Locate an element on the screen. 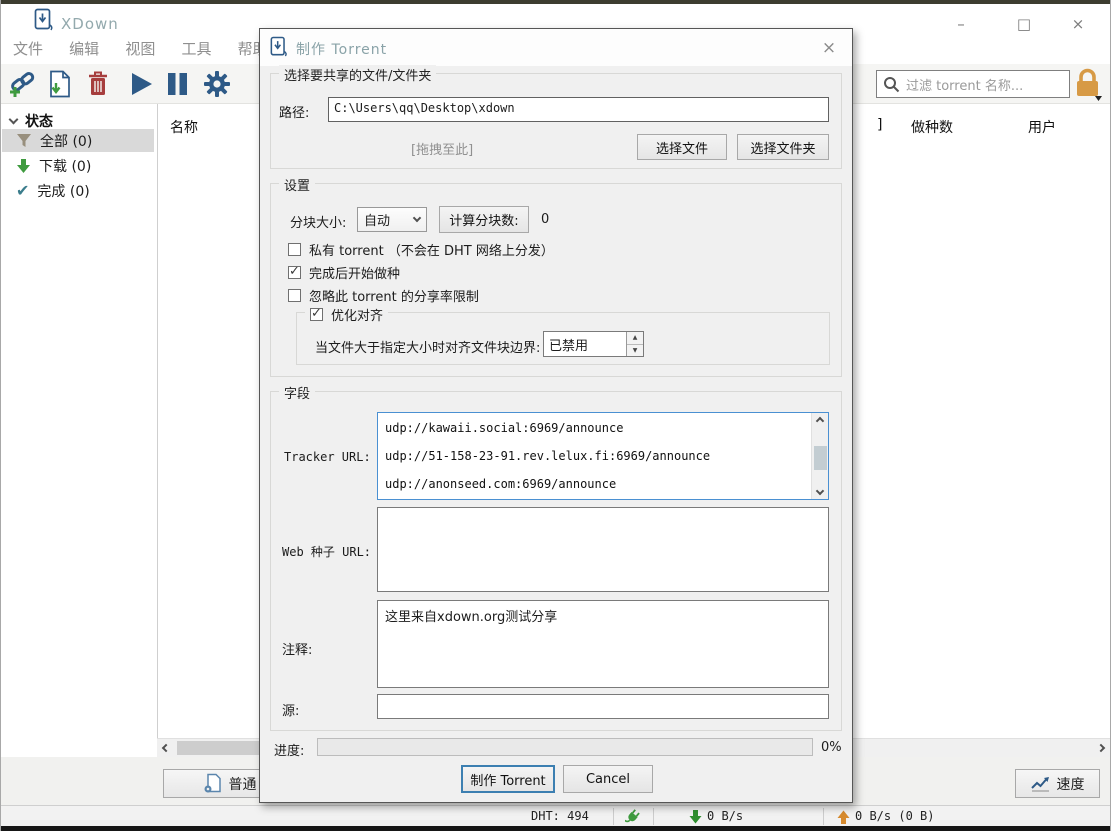  delete-icon is located at coordinates (98, 84).